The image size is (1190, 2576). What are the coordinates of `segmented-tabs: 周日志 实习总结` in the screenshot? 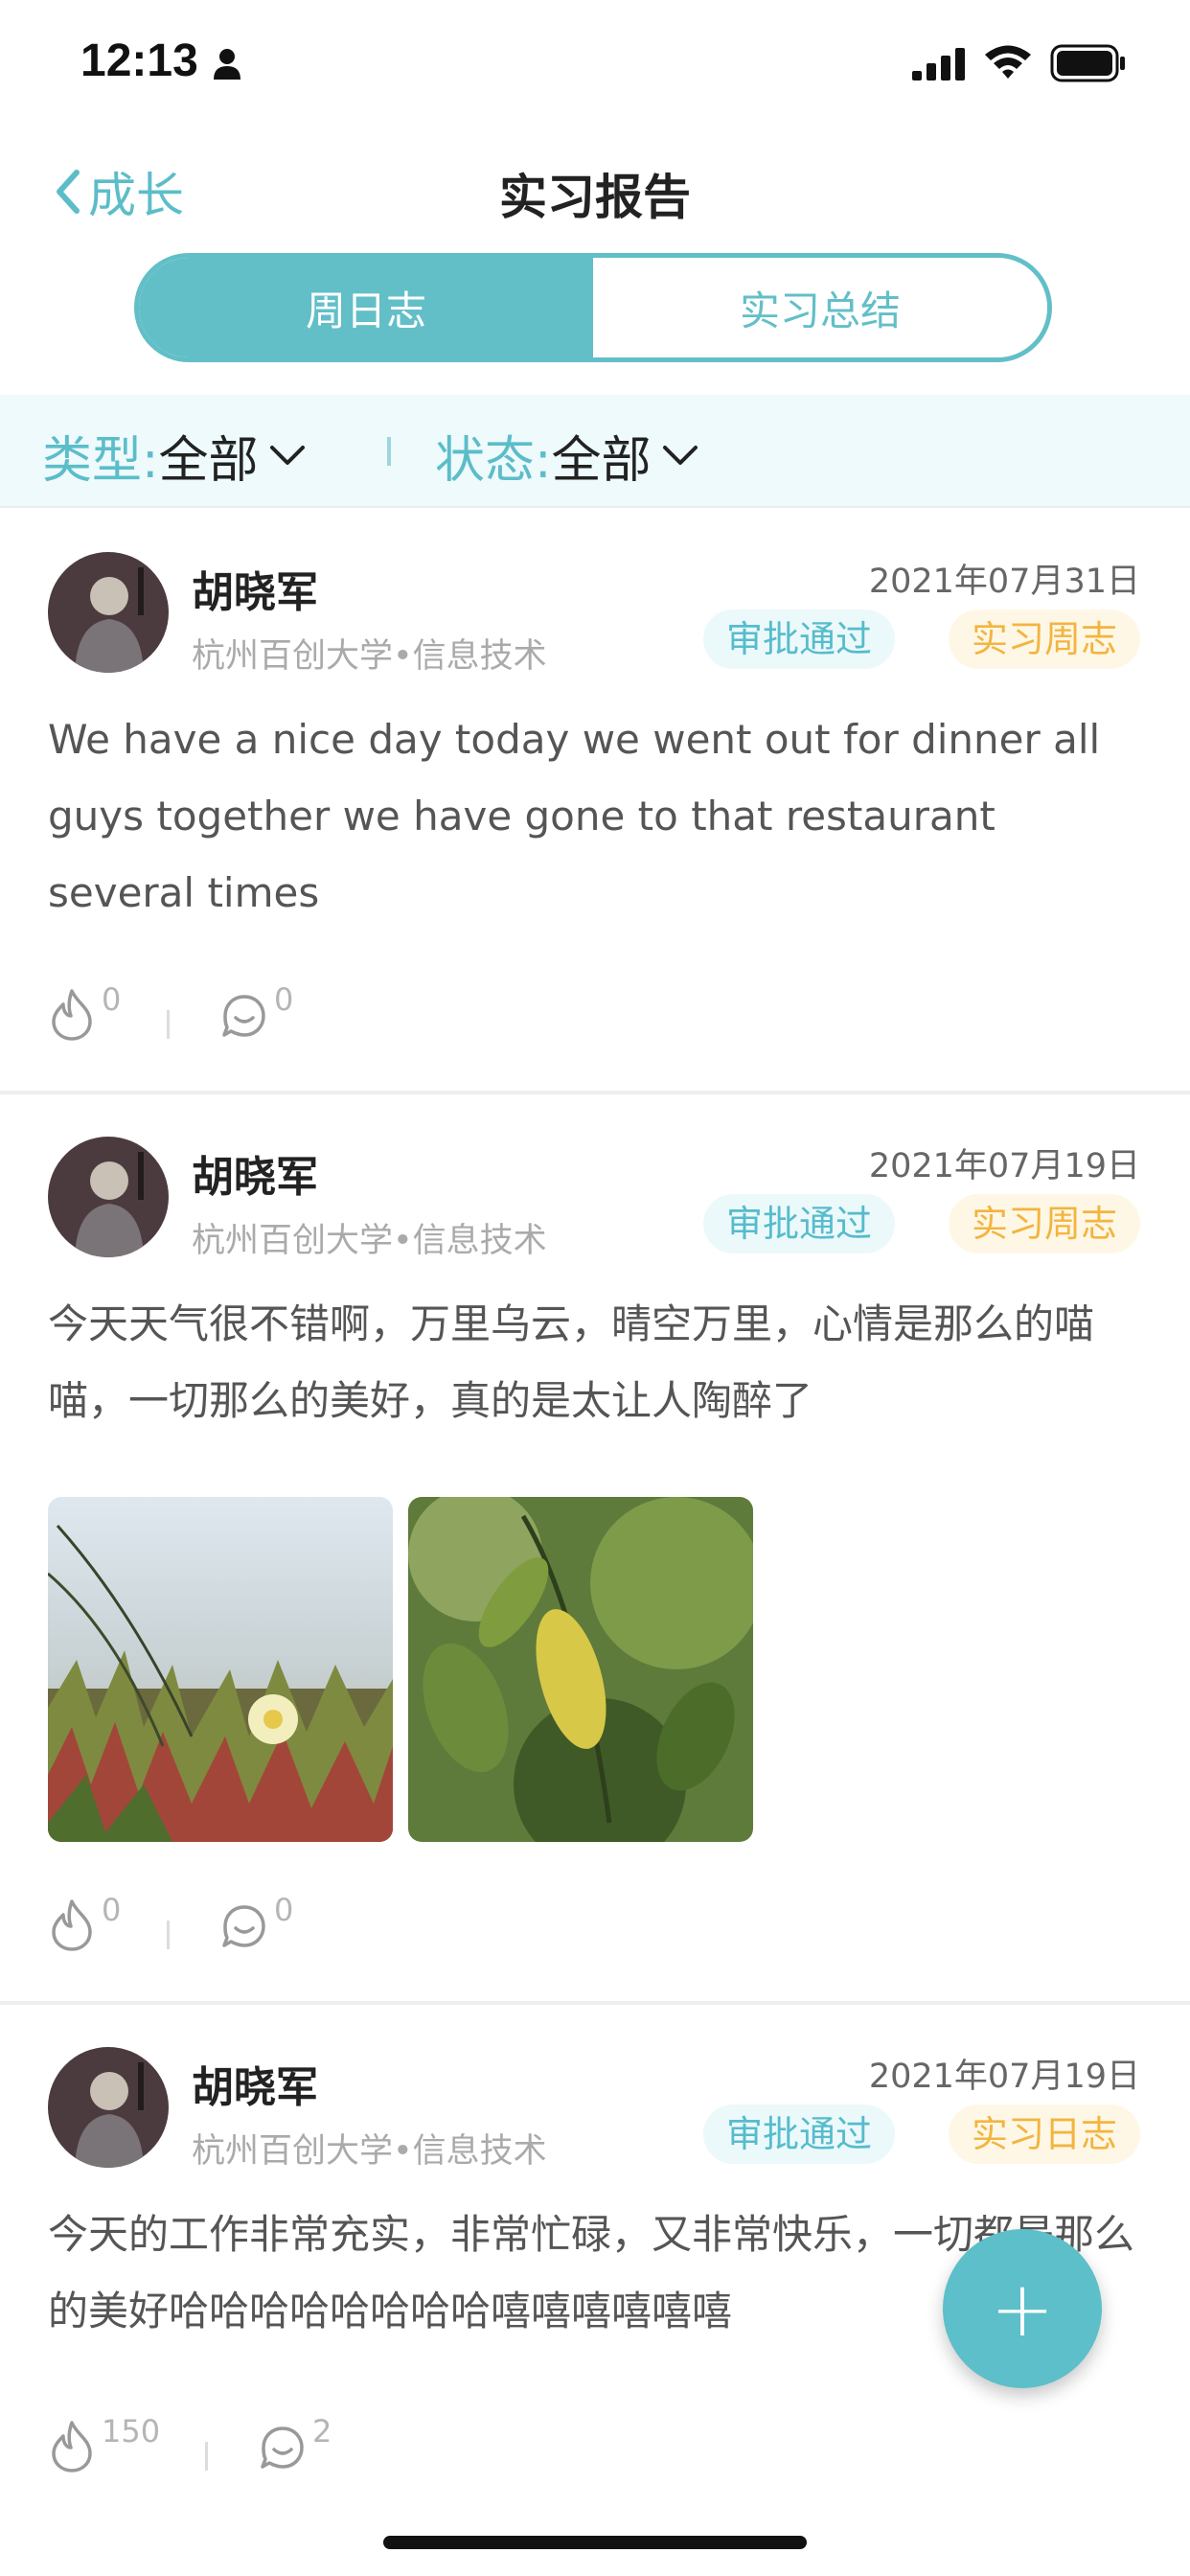 It's located at (593, 307).